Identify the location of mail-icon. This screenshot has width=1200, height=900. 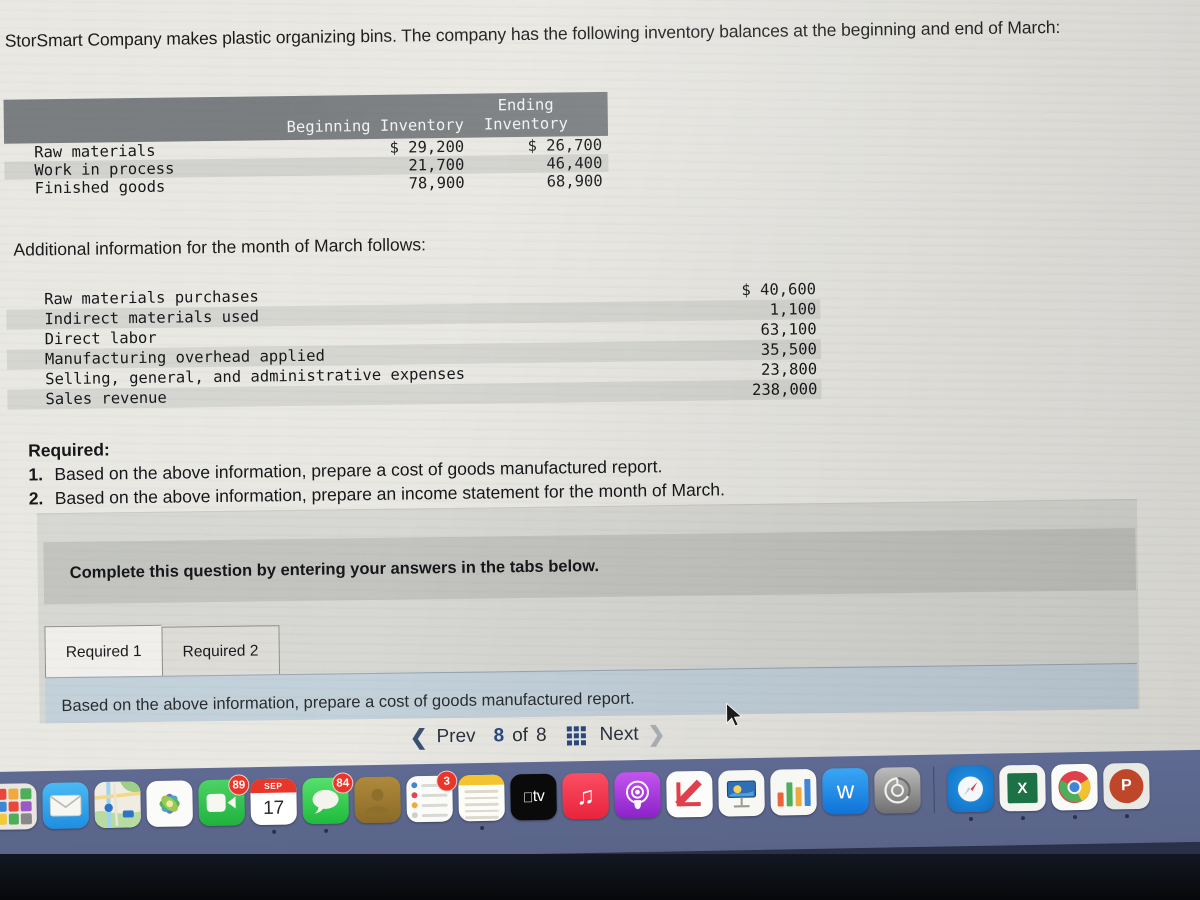
(66, 806).